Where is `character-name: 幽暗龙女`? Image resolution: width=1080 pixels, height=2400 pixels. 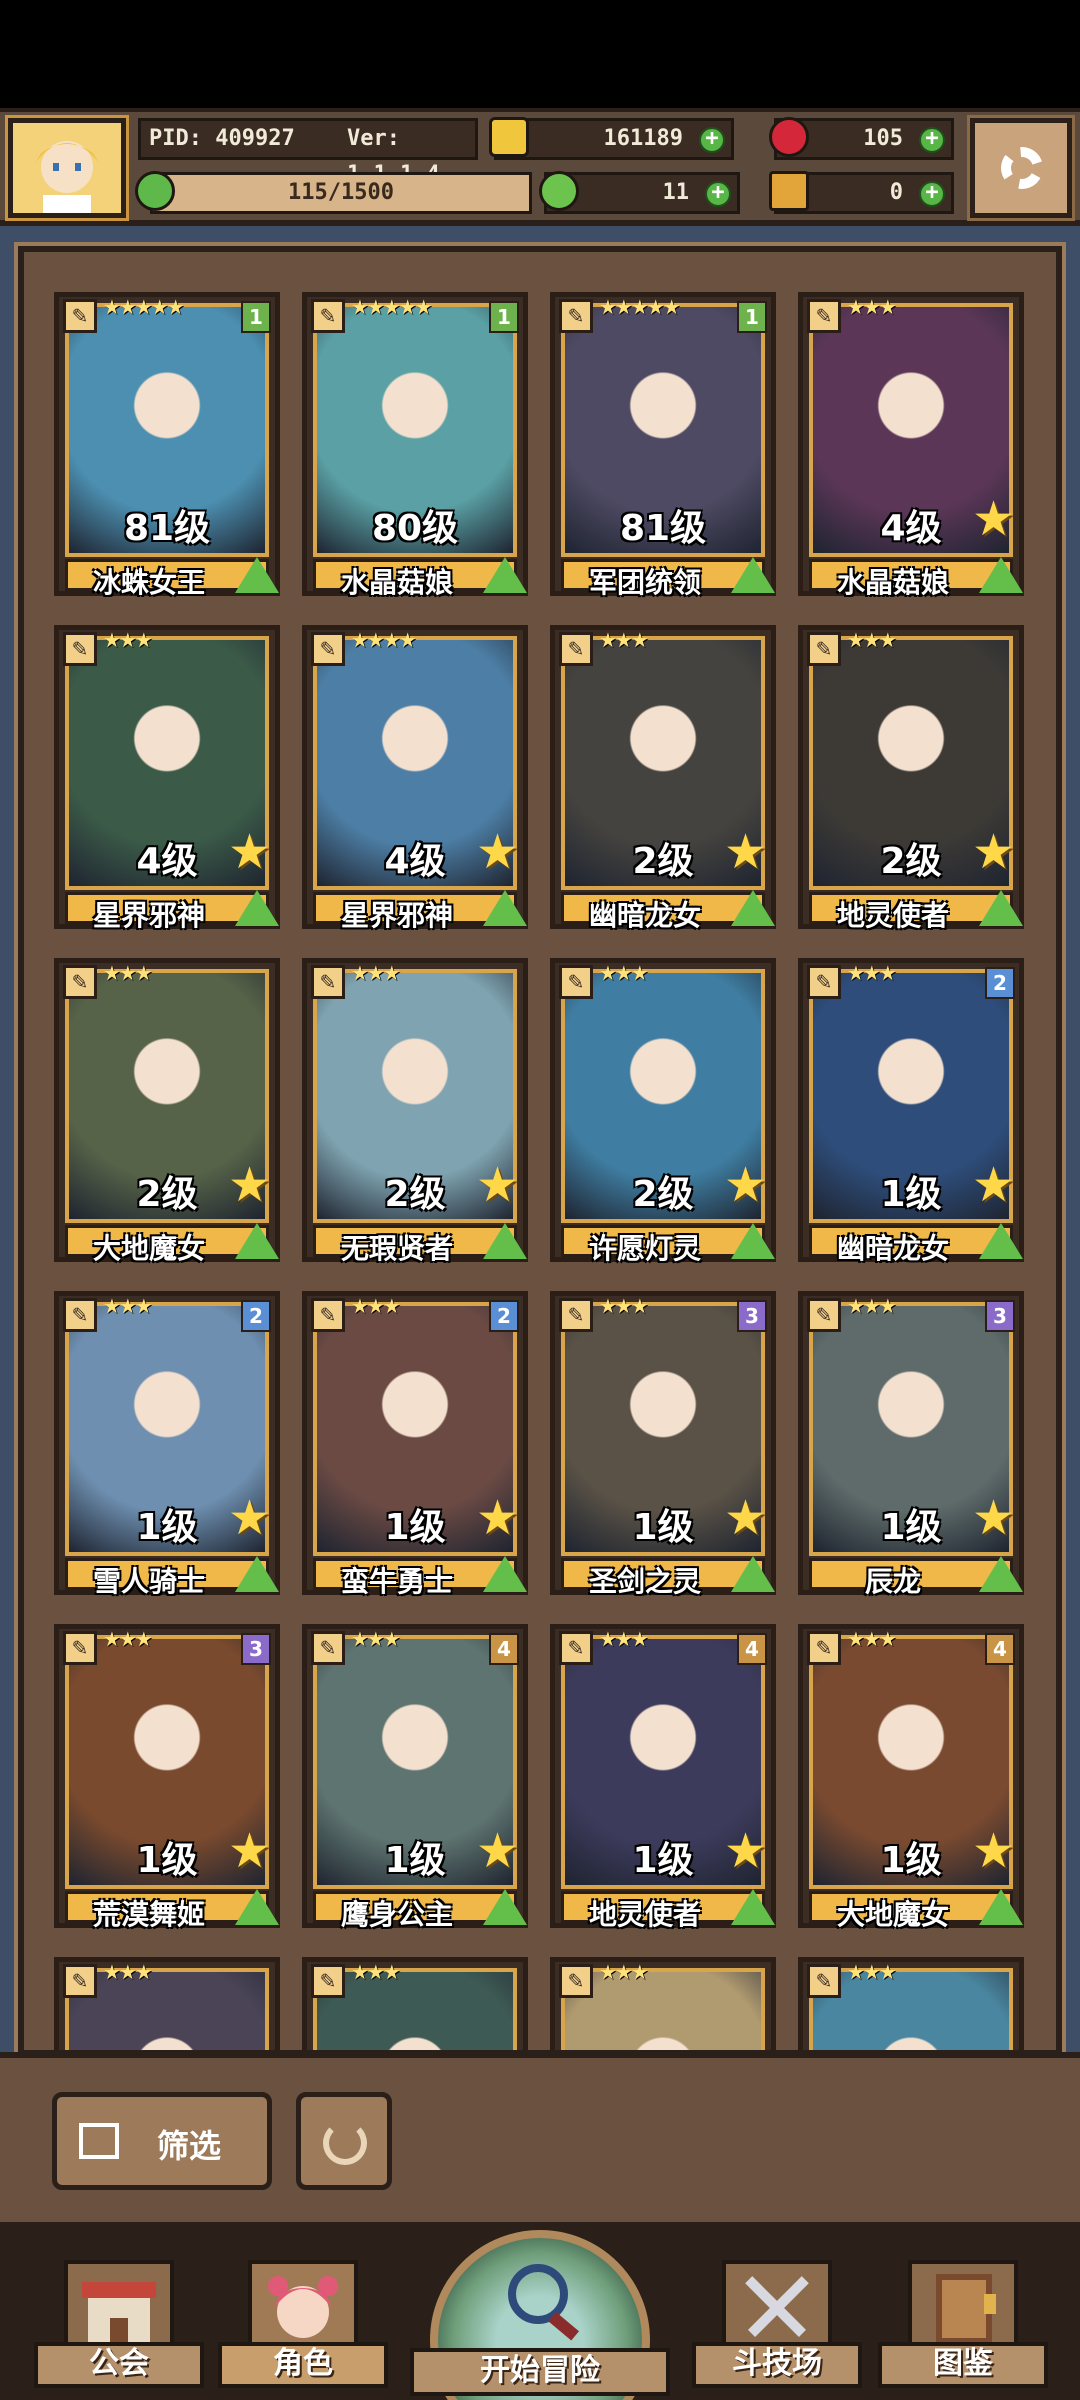
character-name: 幽暗龙女 is located at coordinates (892, 1248).